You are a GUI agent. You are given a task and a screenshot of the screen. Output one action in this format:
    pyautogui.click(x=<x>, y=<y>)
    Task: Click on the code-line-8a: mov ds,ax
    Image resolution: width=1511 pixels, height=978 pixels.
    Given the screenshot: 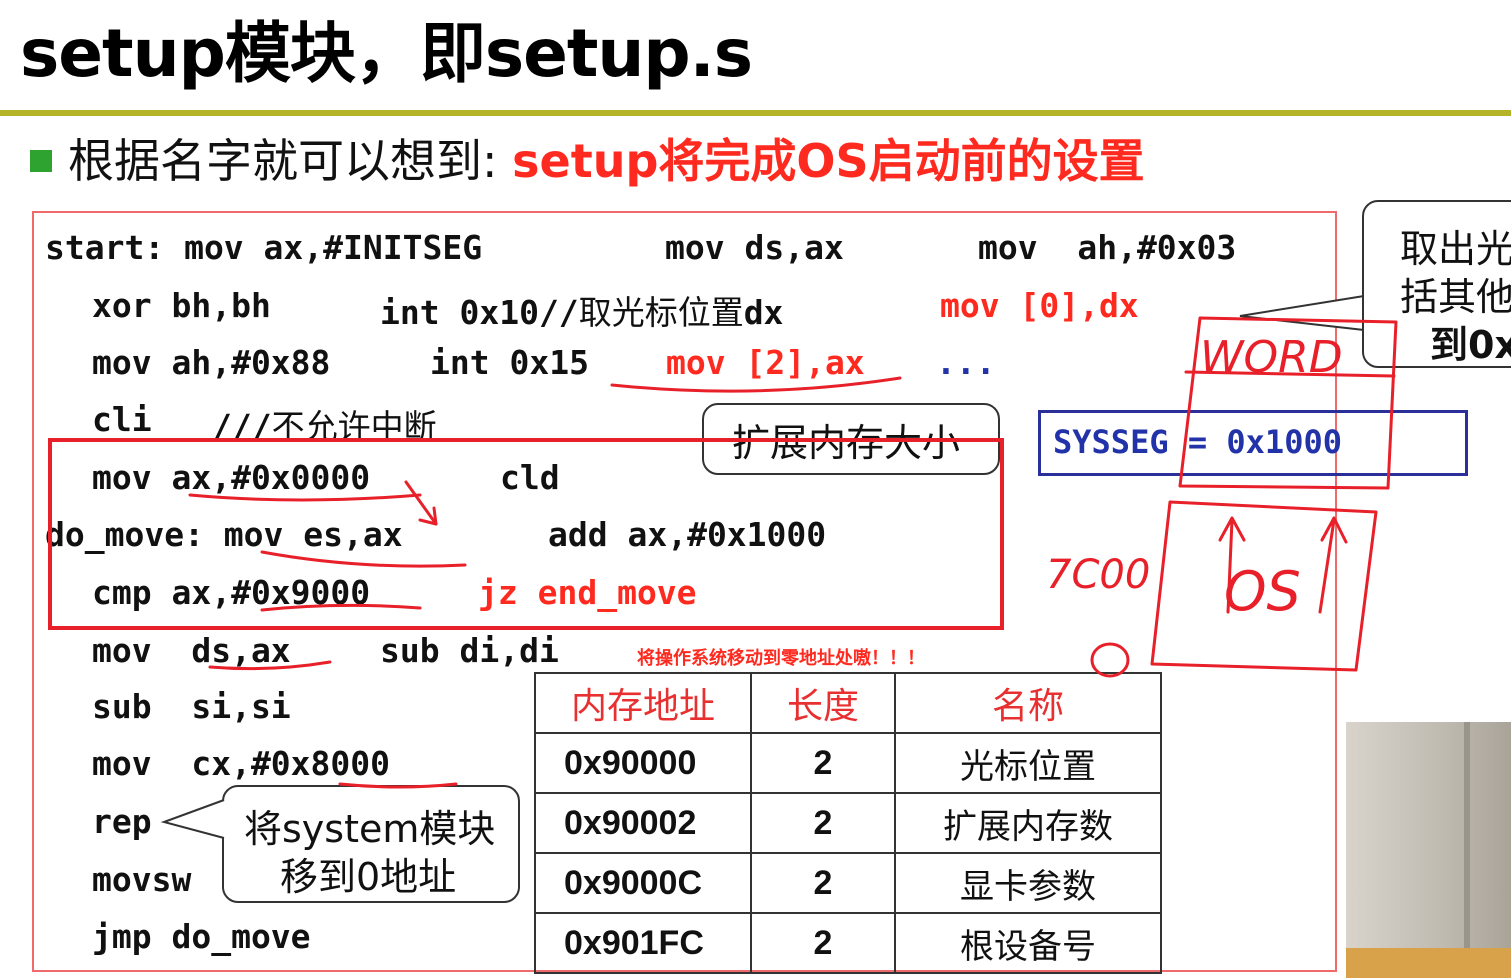 What is the action you would take?
    pyautogui.click(x=191, y=650)
    